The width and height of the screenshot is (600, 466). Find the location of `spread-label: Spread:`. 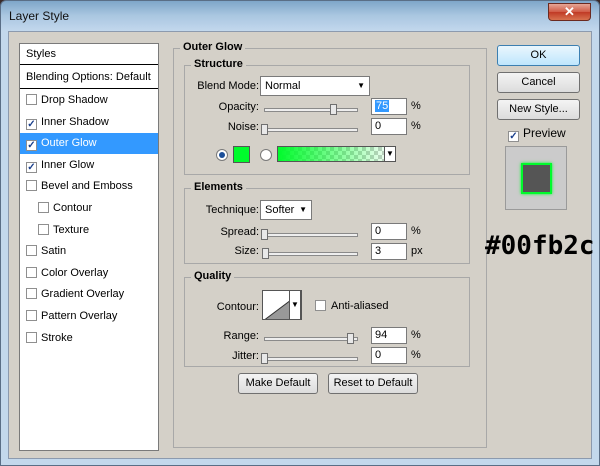

spread-label: Spread: is located at coordinates (239, 232).